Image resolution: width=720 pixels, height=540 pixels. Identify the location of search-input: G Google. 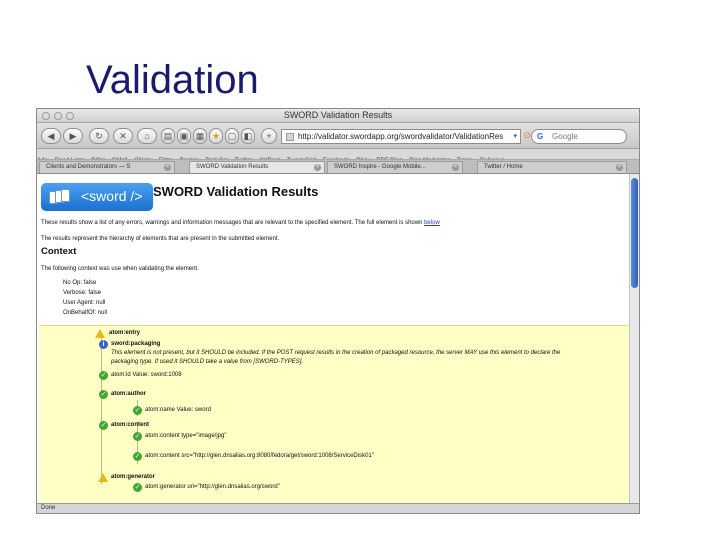
(579, 136).